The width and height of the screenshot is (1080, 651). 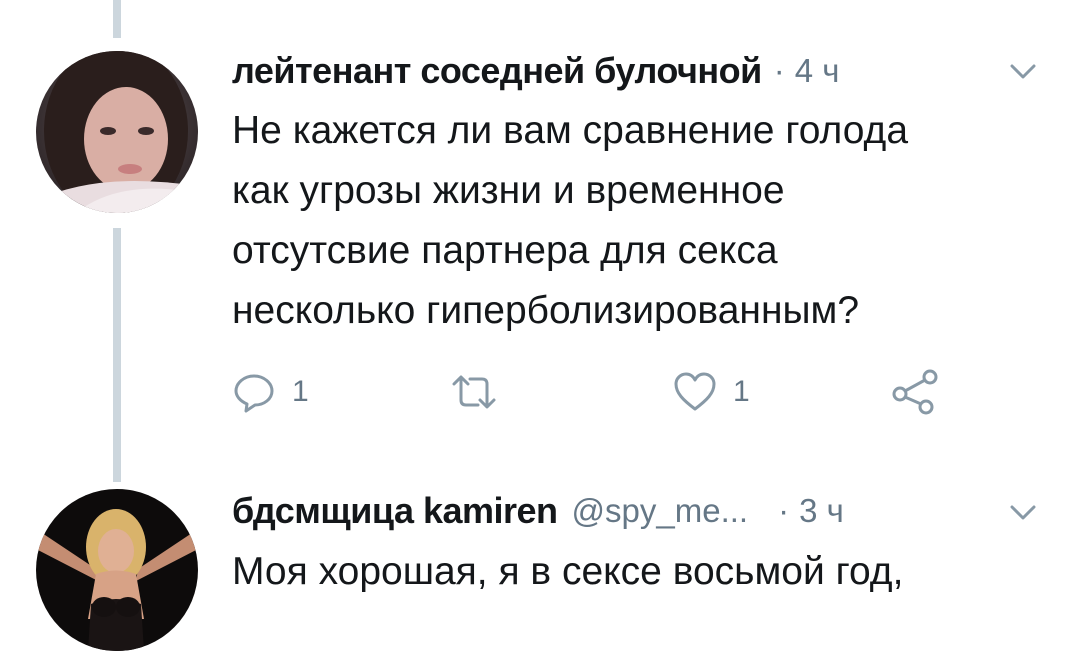 What do you see at coordinates (117, 19) in the screenshot?
I see `thread-line-top` at bounding box center [117, 19].